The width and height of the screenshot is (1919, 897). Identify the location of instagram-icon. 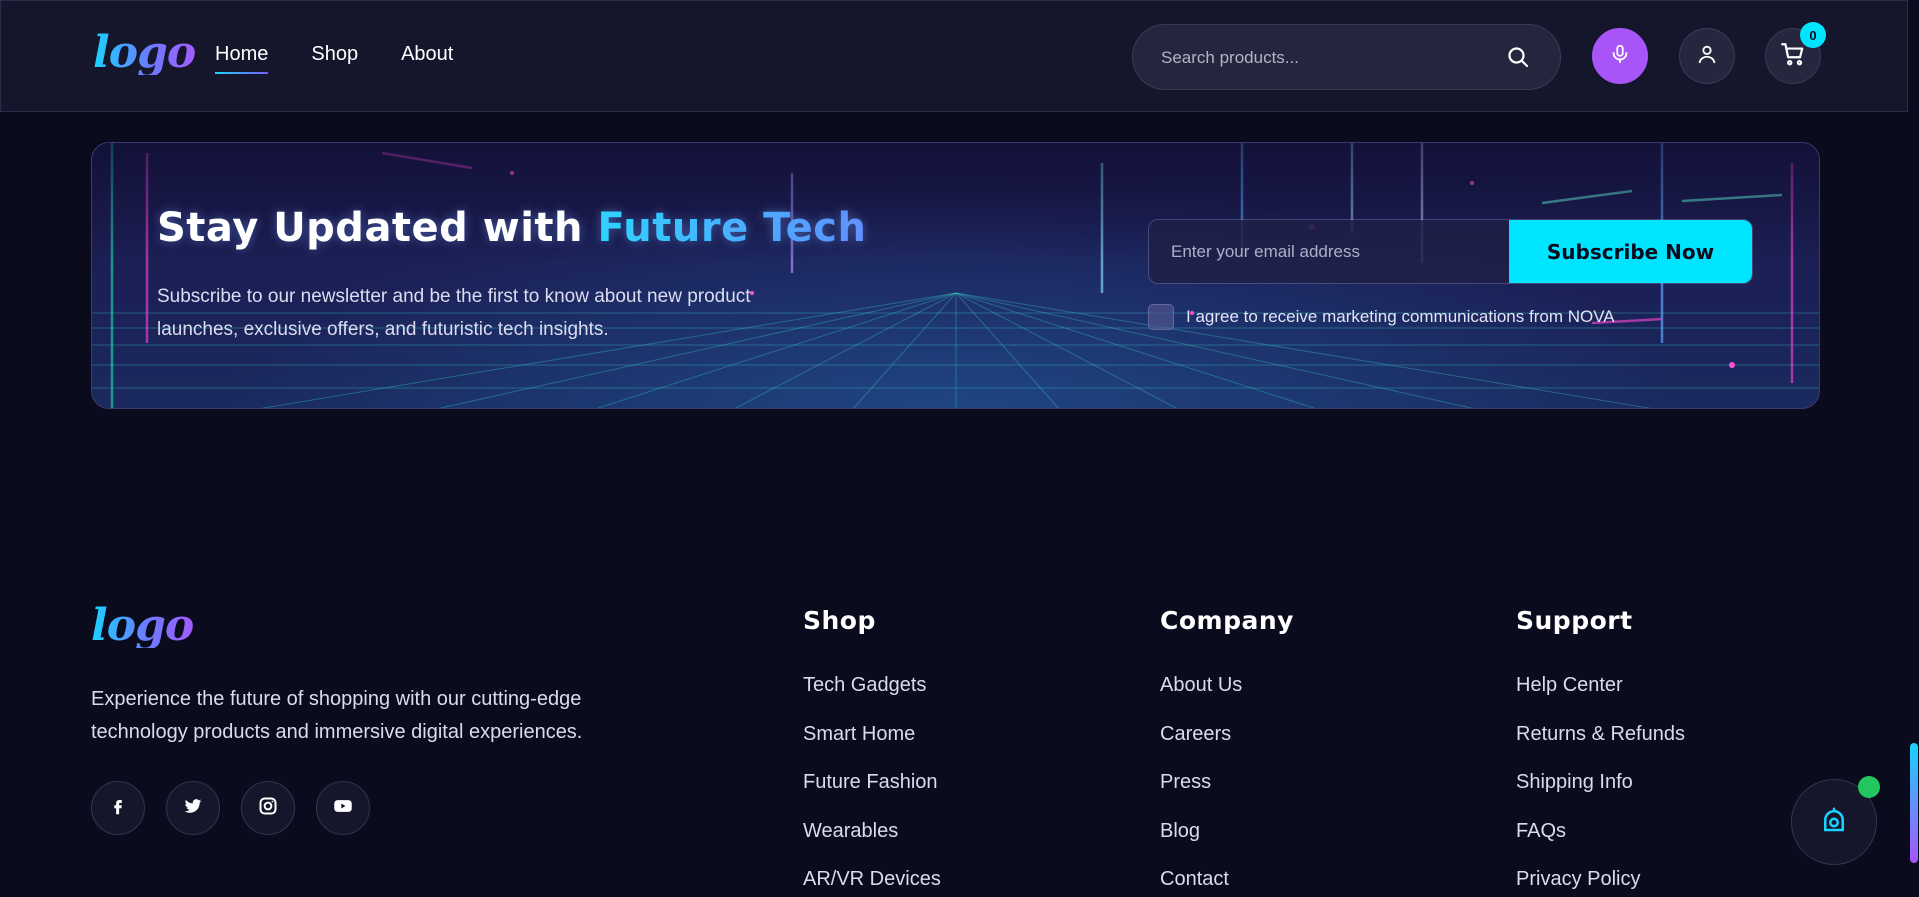
(268, 808).